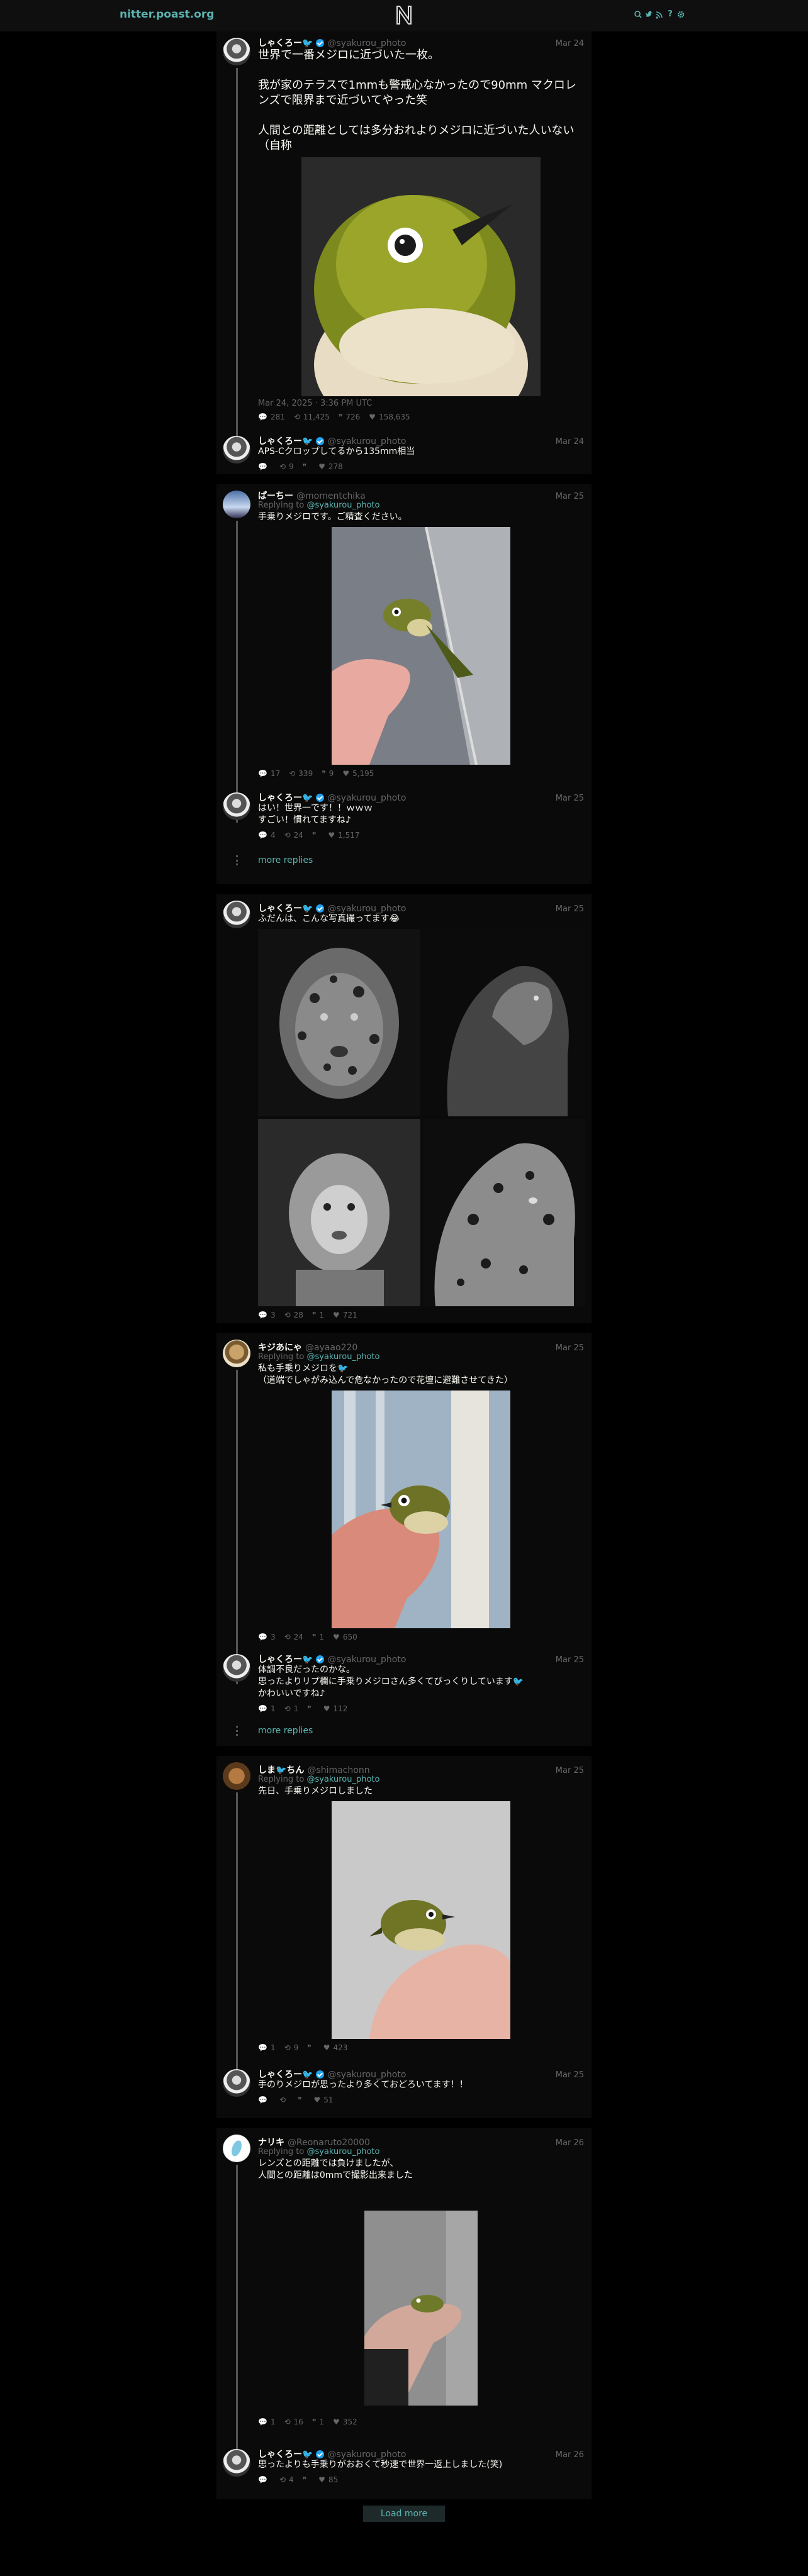 This screenshot has height=2576, width=808. Describe the element at coordinates (339, 1212) in the screenshot. I see `media-photo-monkey` at that location.